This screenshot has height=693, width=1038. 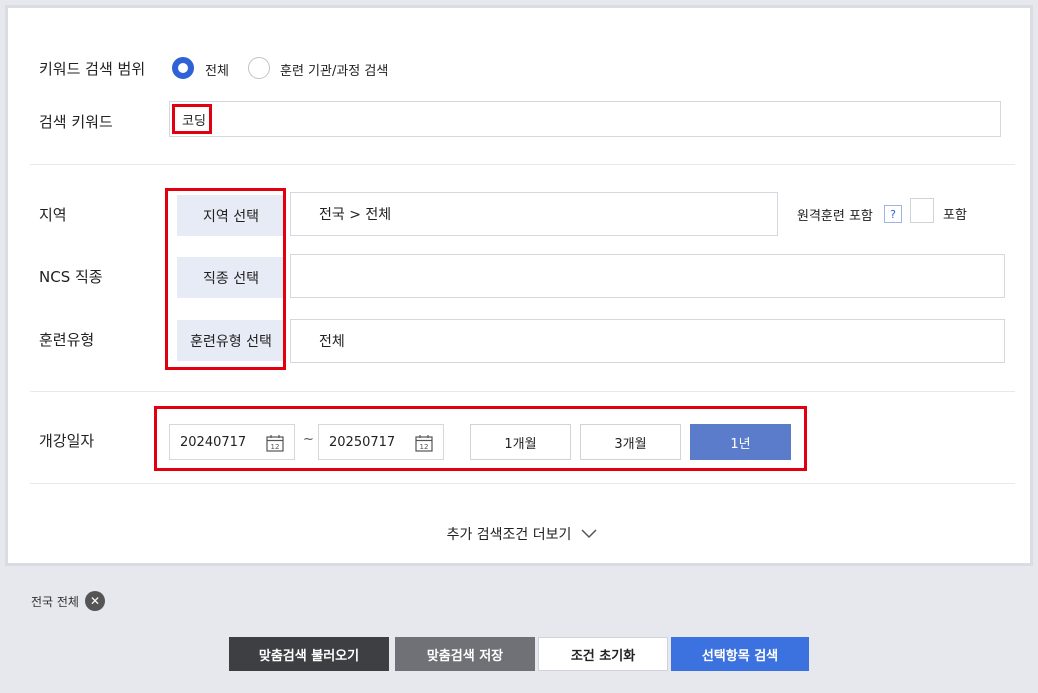 I want to click on keyword-input, so click(x=585, y=119).